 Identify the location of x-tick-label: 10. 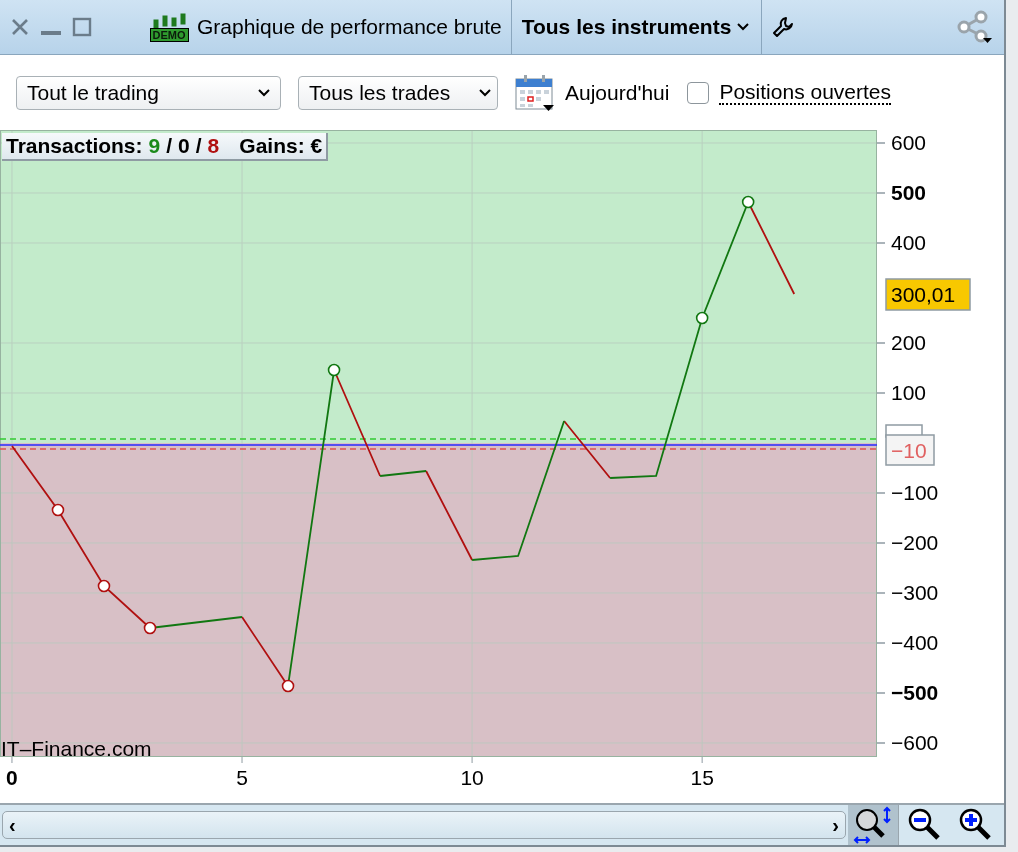
(472, 777).